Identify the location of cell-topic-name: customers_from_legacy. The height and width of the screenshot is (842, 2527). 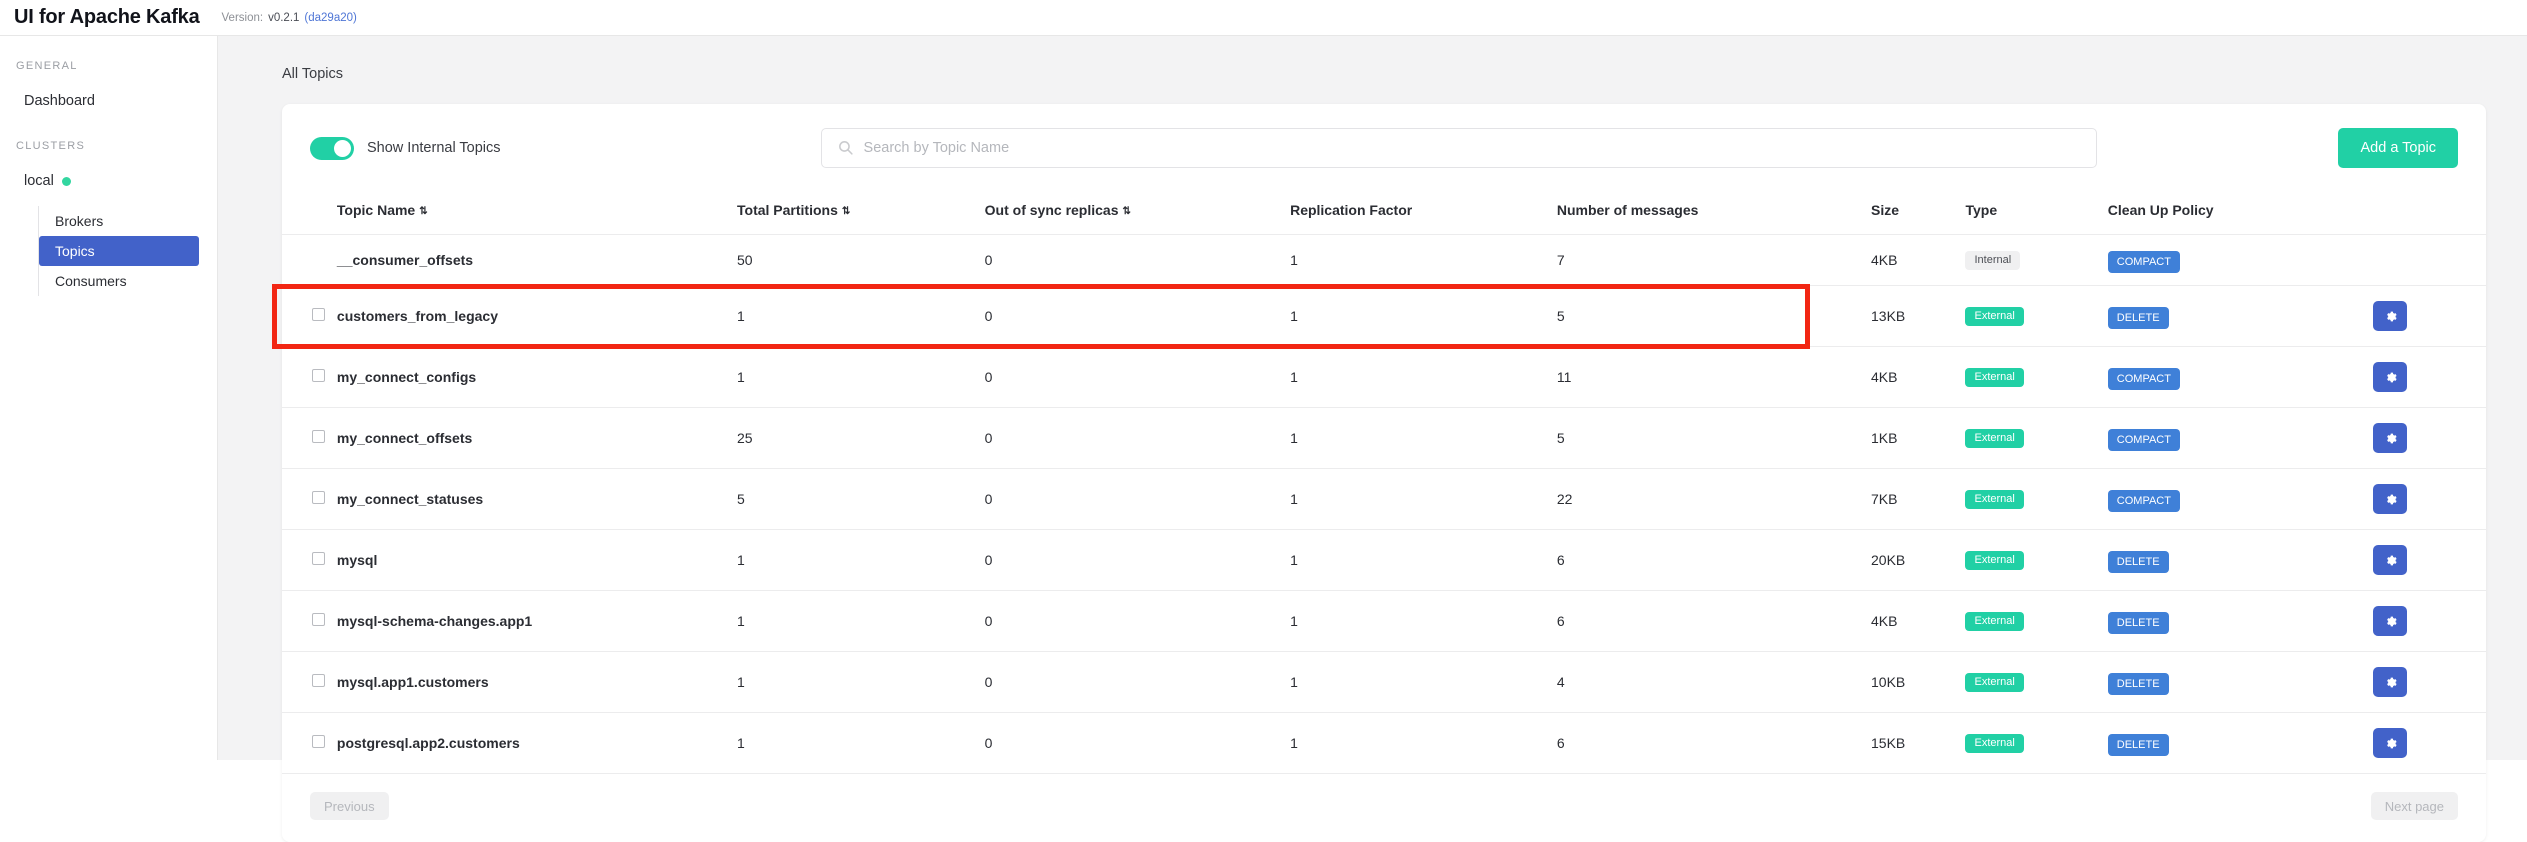
(536, 316).